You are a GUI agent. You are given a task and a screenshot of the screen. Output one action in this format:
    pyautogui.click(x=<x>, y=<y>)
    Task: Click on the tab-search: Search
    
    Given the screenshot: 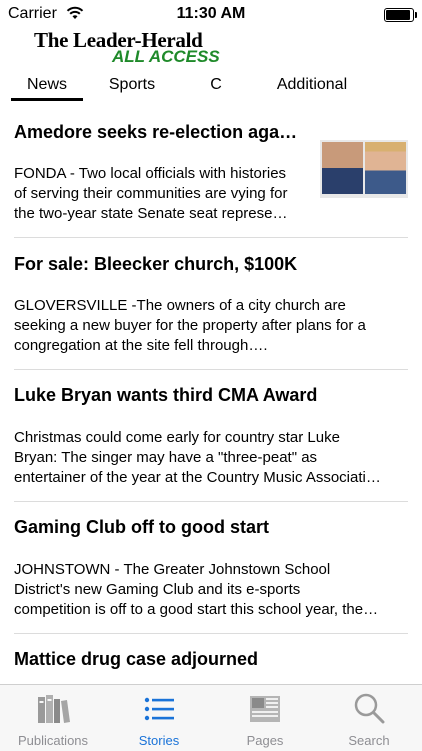 What is the action you would take?
    pyautogui.click(x=369, y=718)
    